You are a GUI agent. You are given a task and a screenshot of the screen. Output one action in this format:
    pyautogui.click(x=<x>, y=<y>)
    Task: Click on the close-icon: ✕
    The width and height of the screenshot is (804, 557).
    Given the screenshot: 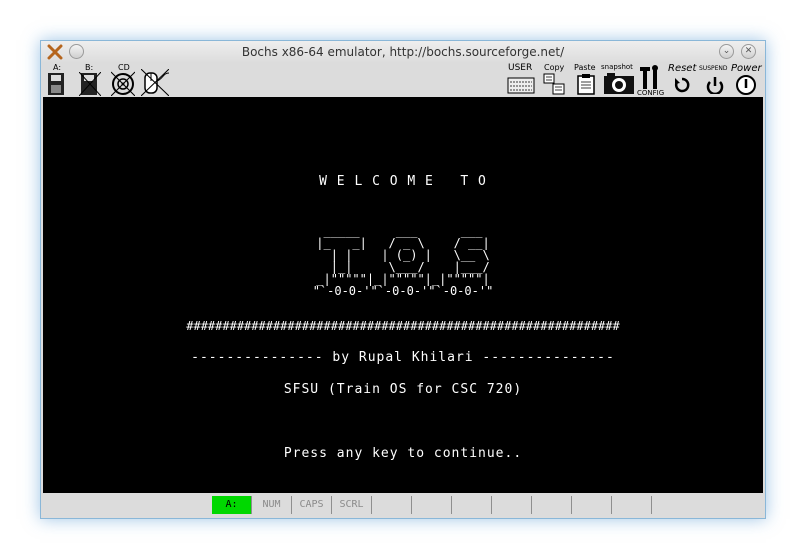 What is the action you would take?
    pyautogui.click(x=748, y=51)
    